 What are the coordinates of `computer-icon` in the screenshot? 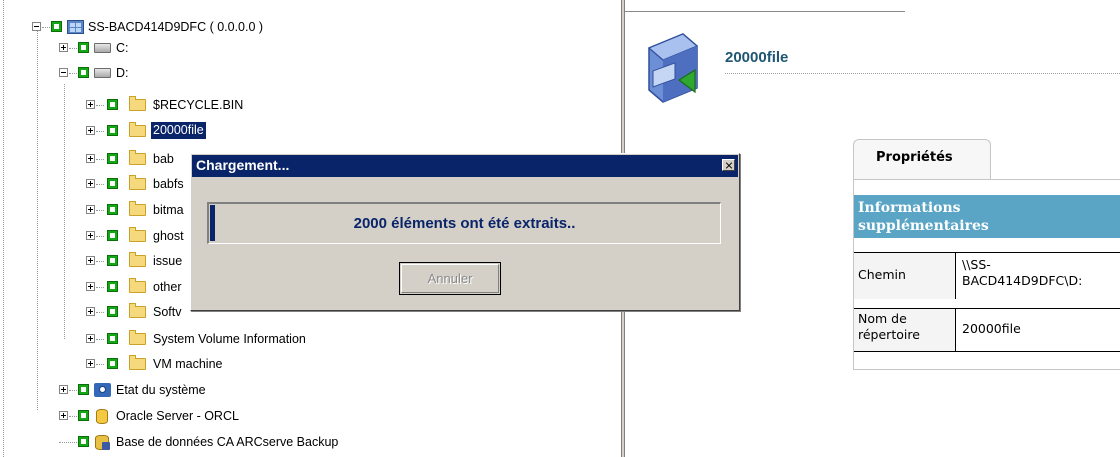 It's located at (75, 27).